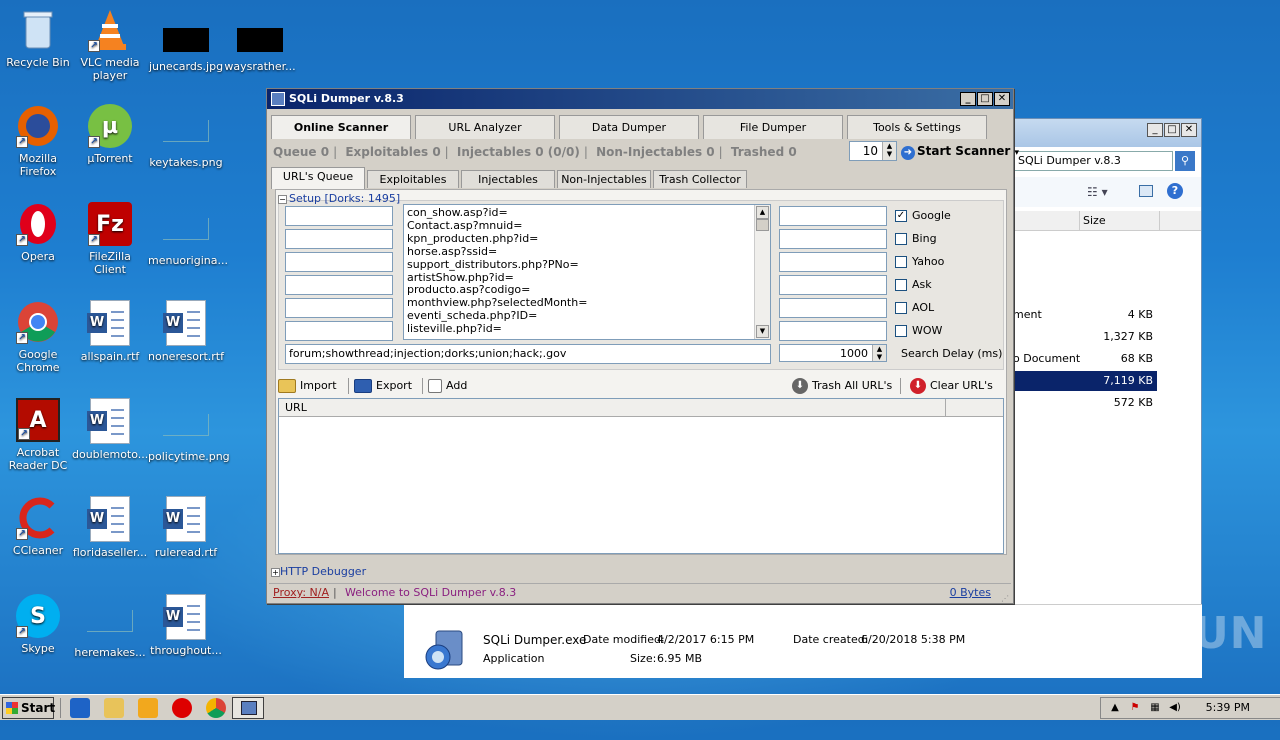 The image size is (1280, 740). What do you see at coordinates (1185, 161) in the screenshot?
I see `search-icon: ⚲` at bounding box center [1185, 161].